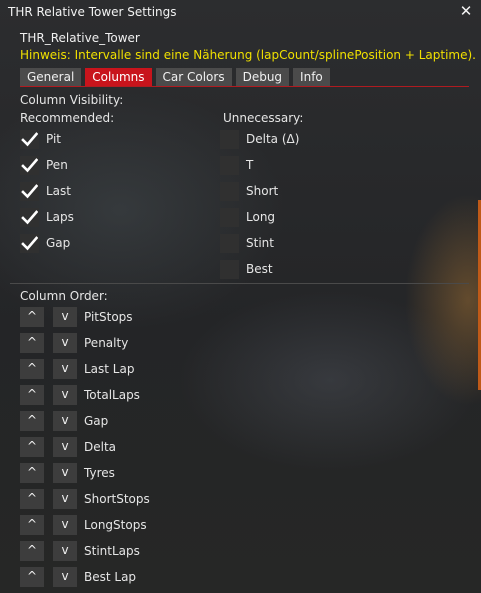 The height and width of the screenshot is (593, 481). Describe the element at coordinates (259, 269) in the screenshot. I see `checkbox-label: Best` at that location.